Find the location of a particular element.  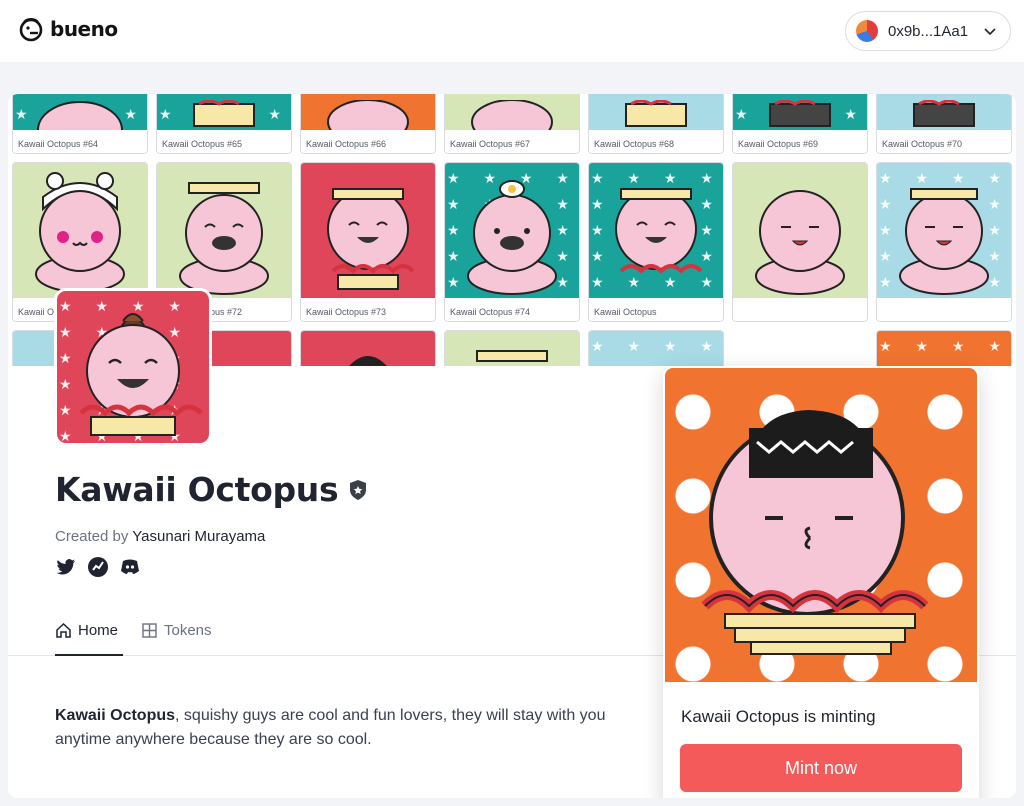

stats-icon is located at coordinates (98, 567).